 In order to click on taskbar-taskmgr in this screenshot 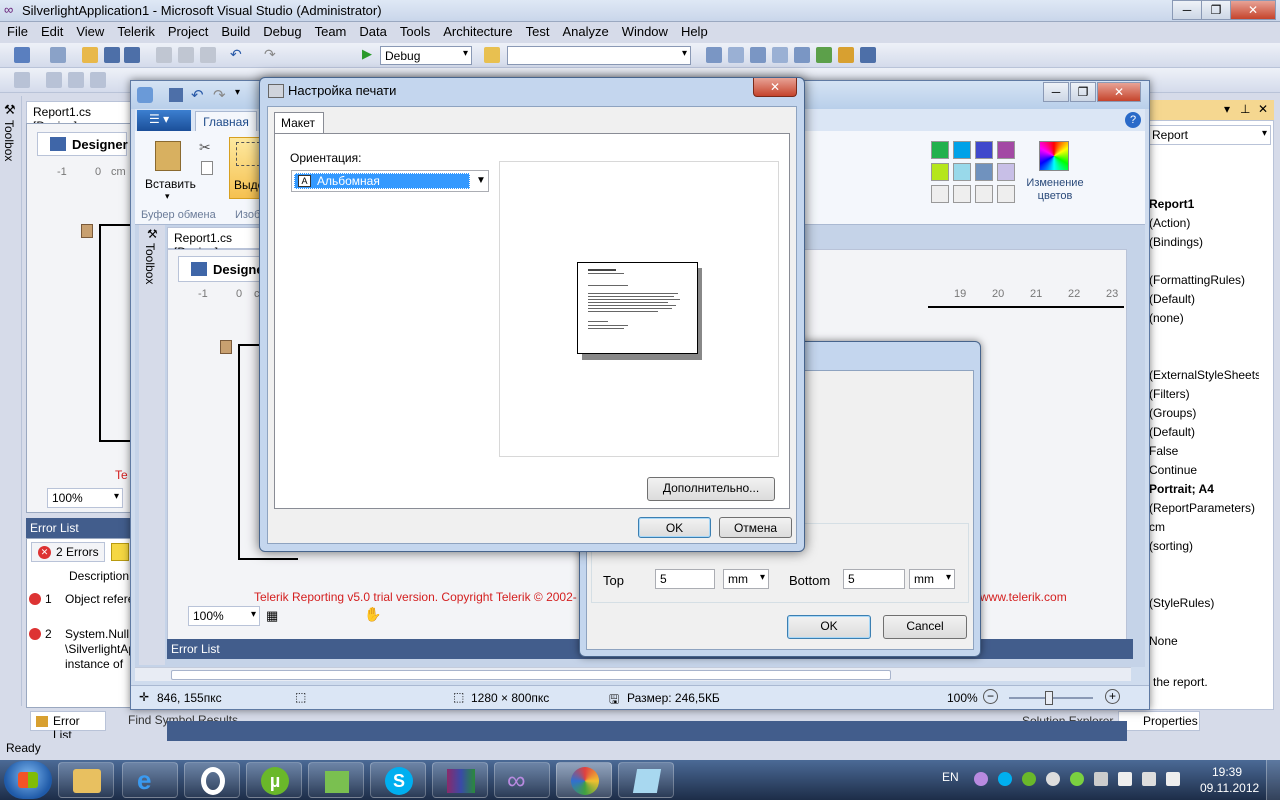, I will do `click(336, 780)`.